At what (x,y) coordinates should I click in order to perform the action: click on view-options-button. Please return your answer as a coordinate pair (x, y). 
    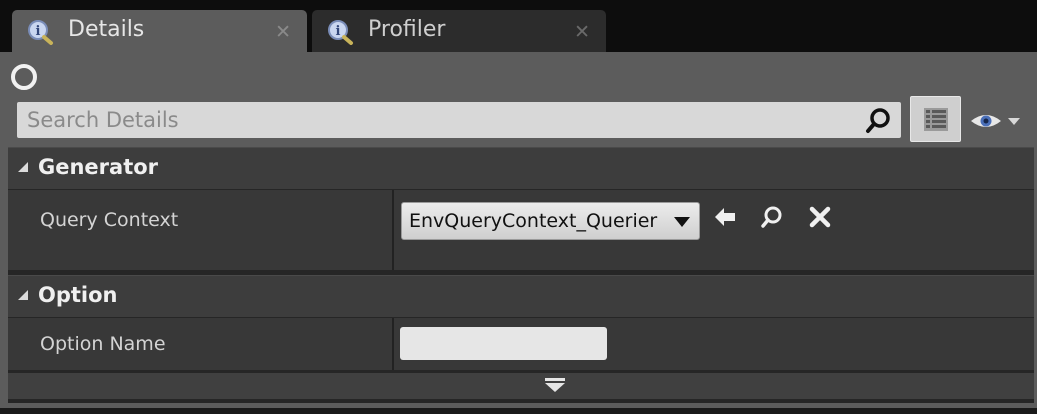
    Looking at the image, I should click on (935, 119).